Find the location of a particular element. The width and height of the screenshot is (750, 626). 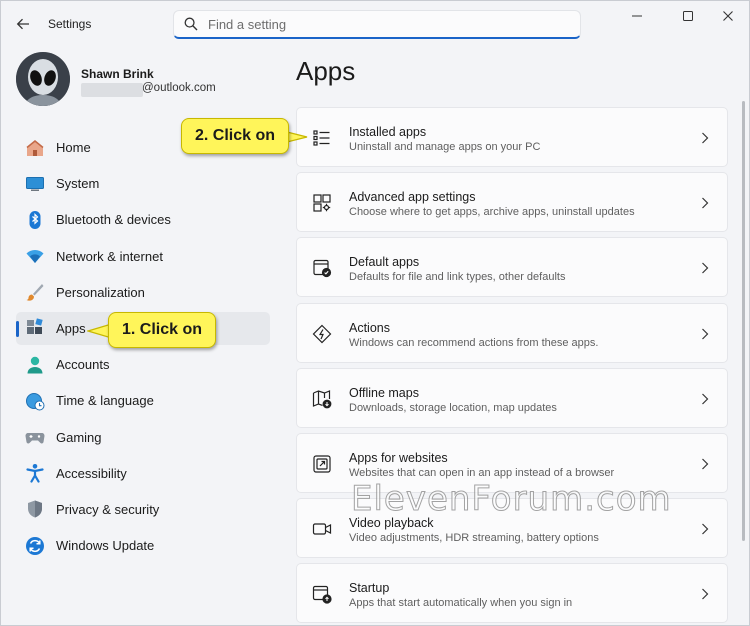

sidebar-item-personalization: Personalization is located at coordinates (143, 292).